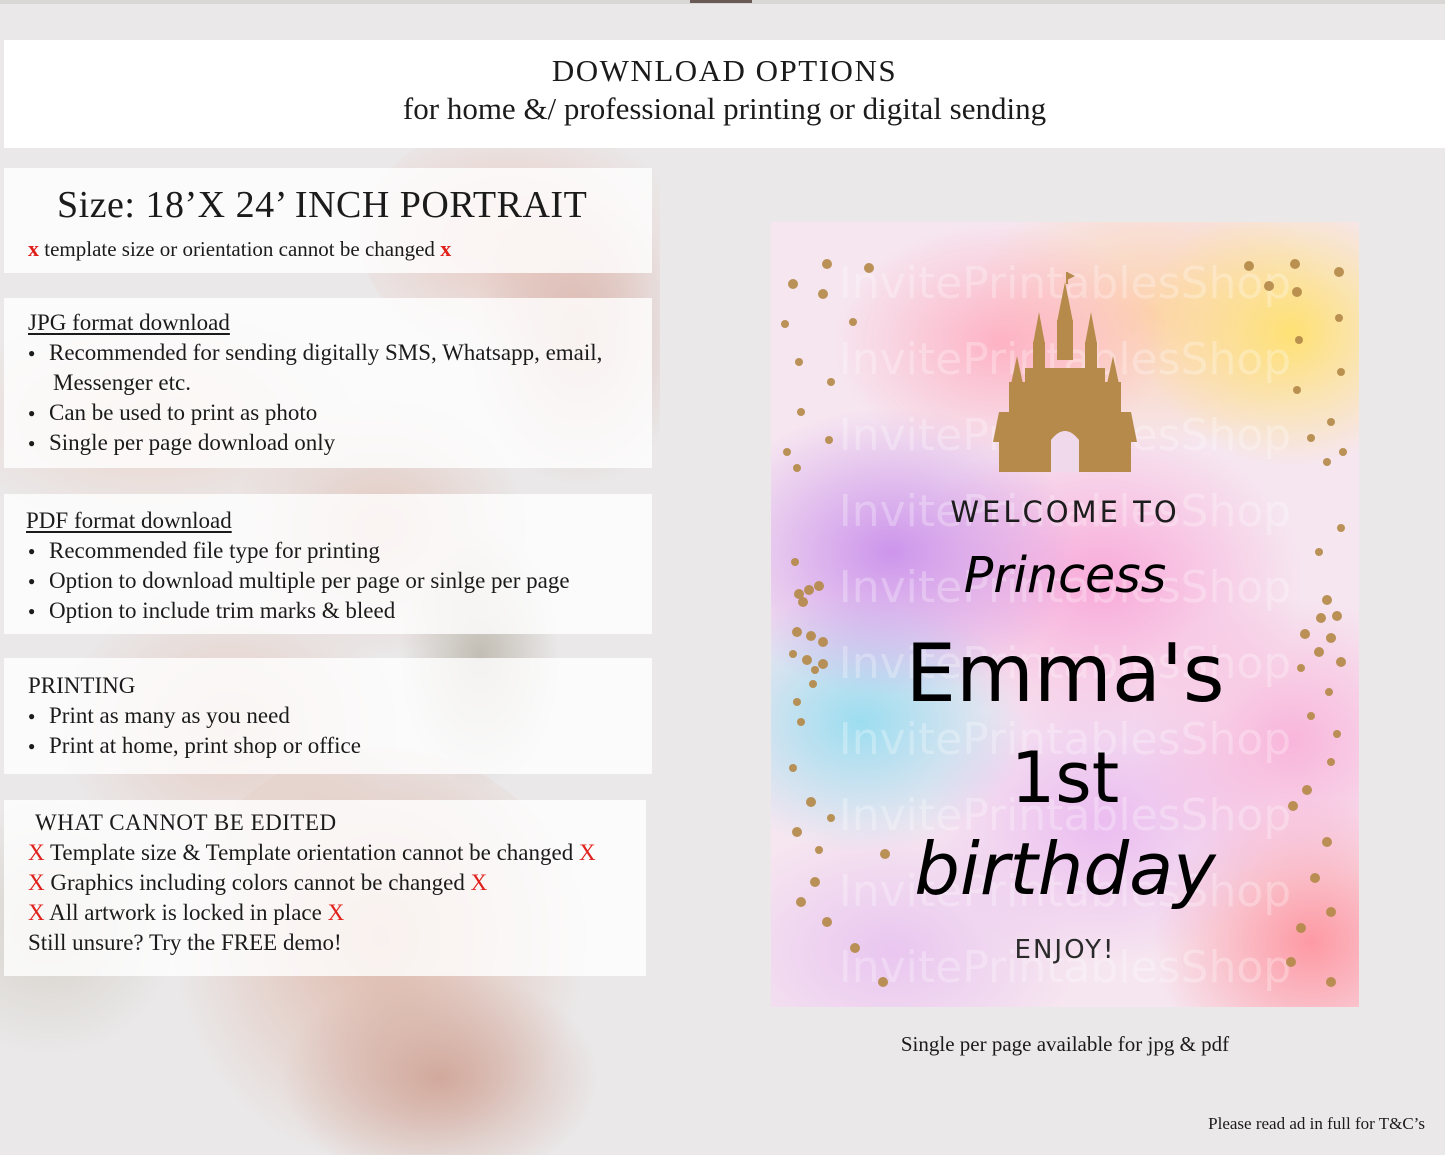 This screenshot has height=1155, width=1445. What do you see at coordinates (1065, 372) in the screenshot?
I see `castle-icon` at bounding box center [1065, 372].